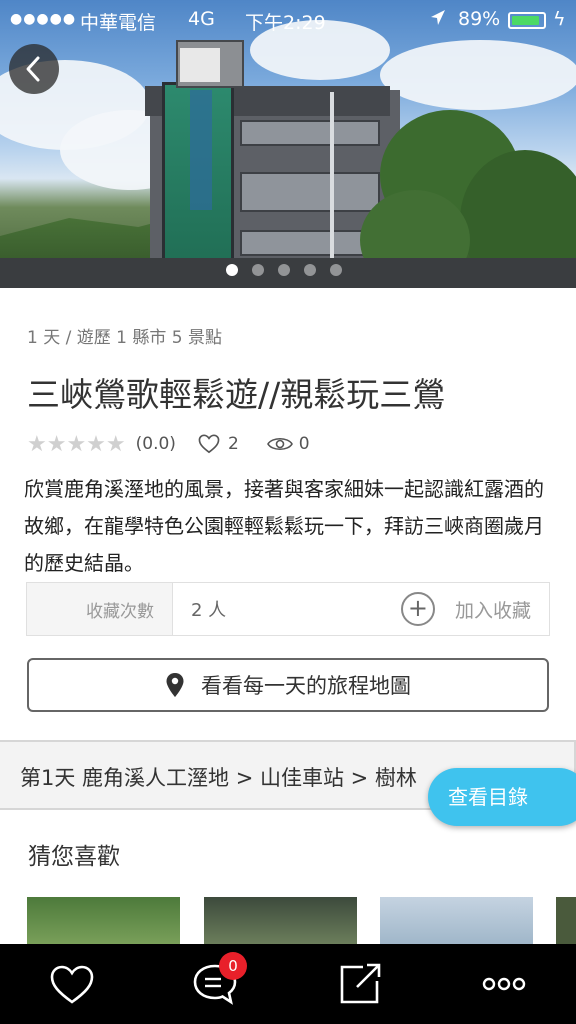 This screenshot has width=576, height=1024. I want to click on back-button, so click(34, 69).